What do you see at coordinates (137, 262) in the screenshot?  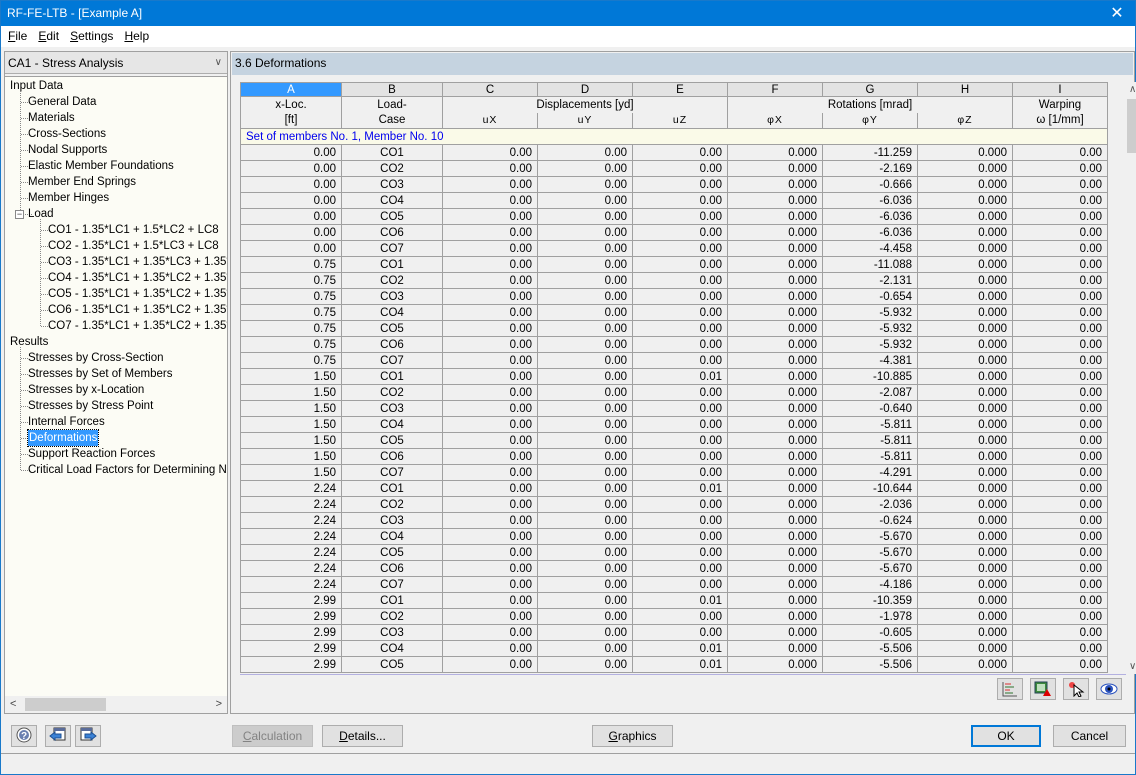 I see `tree-item-co3: CO3 - 1.35*LC1 + 1.35*LC3 + 1.35*` at bounding box center [137, 262].